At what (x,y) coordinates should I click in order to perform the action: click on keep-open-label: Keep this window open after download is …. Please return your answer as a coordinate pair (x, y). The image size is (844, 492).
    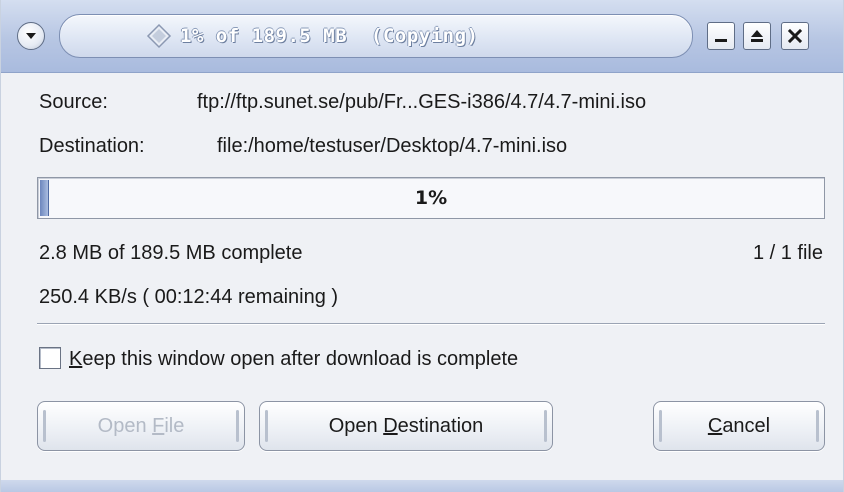
    Looking at the image, I should click on (293, 359).